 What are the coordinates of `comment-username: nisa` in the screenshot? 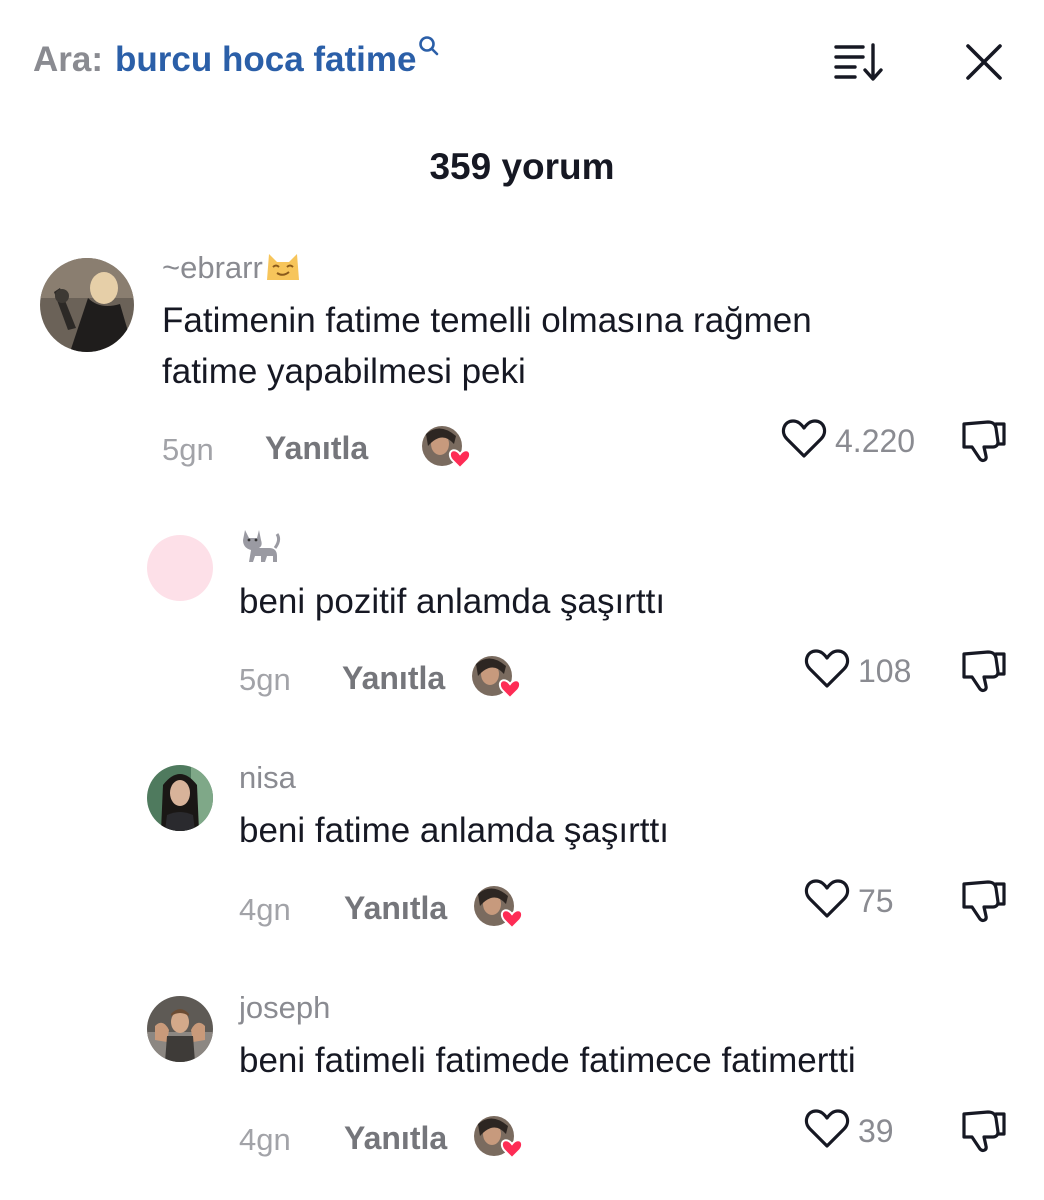 It's located at (267, 778).